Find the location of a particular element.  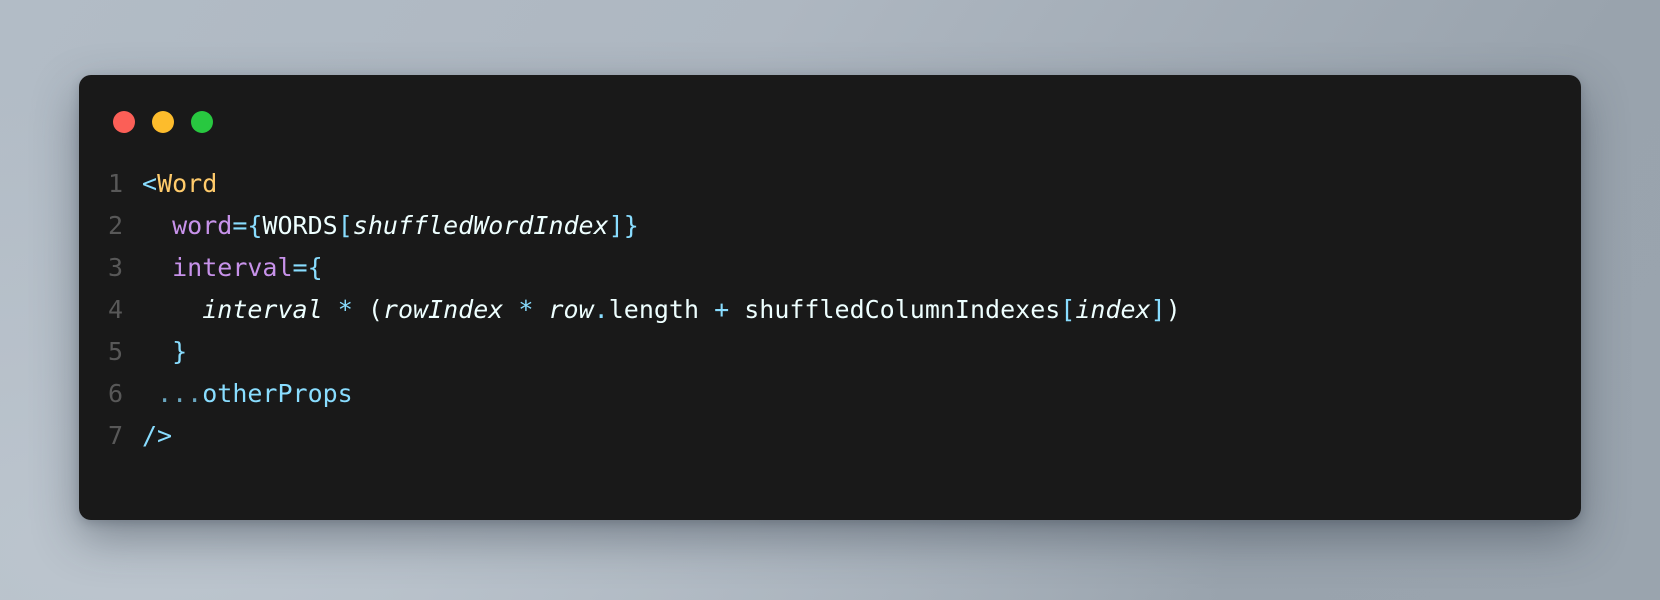

code-token: . is located at coordinates (601, 309).